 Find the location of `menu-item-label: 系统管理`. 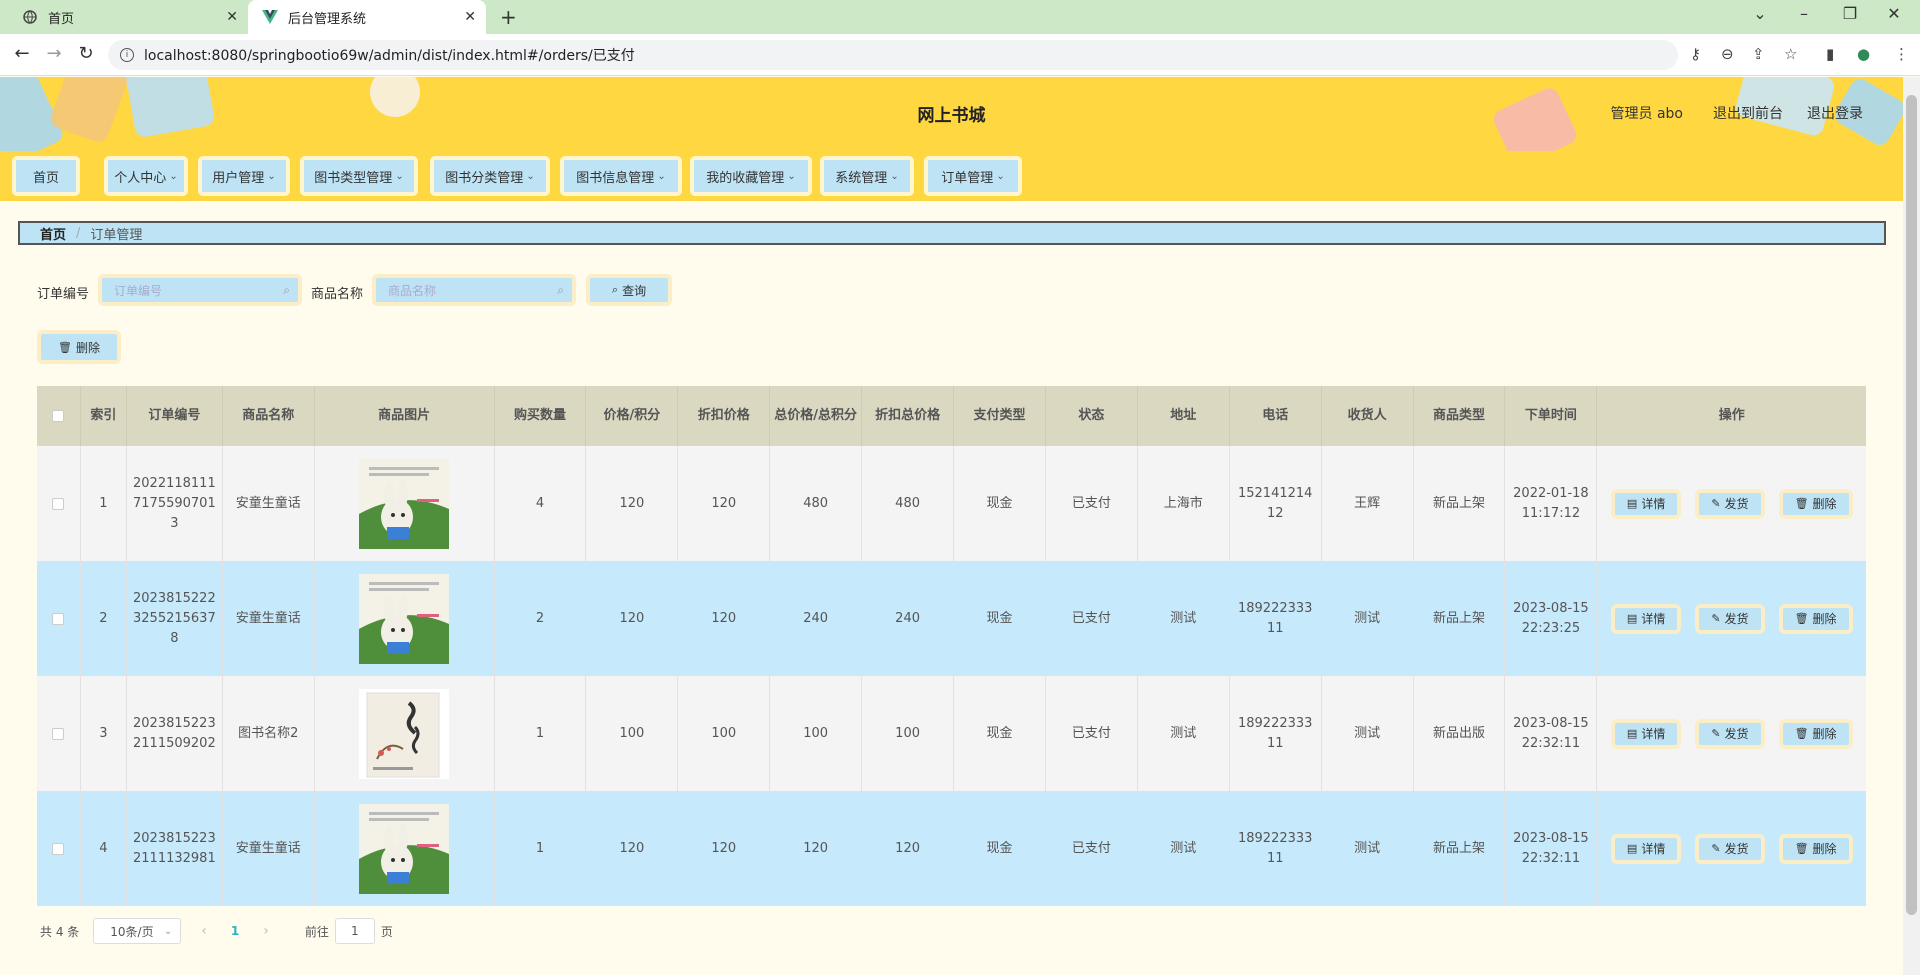

menu-item-label: 系统管理 is located at coordinates (861, 178).